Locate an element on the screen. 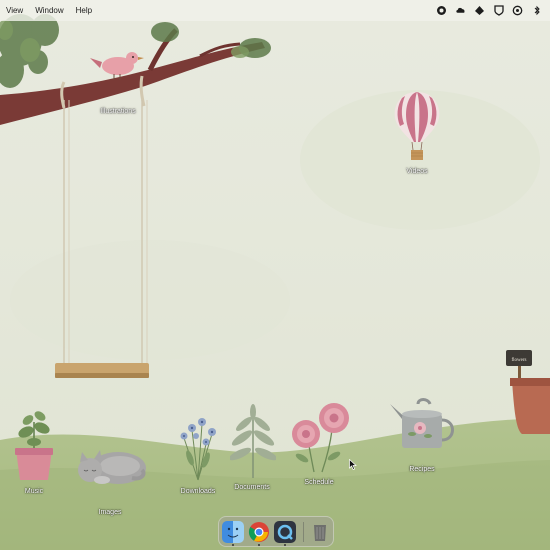 This screenshot has width=550, height=550. menu-view: View is located at coordinates (14, 10).